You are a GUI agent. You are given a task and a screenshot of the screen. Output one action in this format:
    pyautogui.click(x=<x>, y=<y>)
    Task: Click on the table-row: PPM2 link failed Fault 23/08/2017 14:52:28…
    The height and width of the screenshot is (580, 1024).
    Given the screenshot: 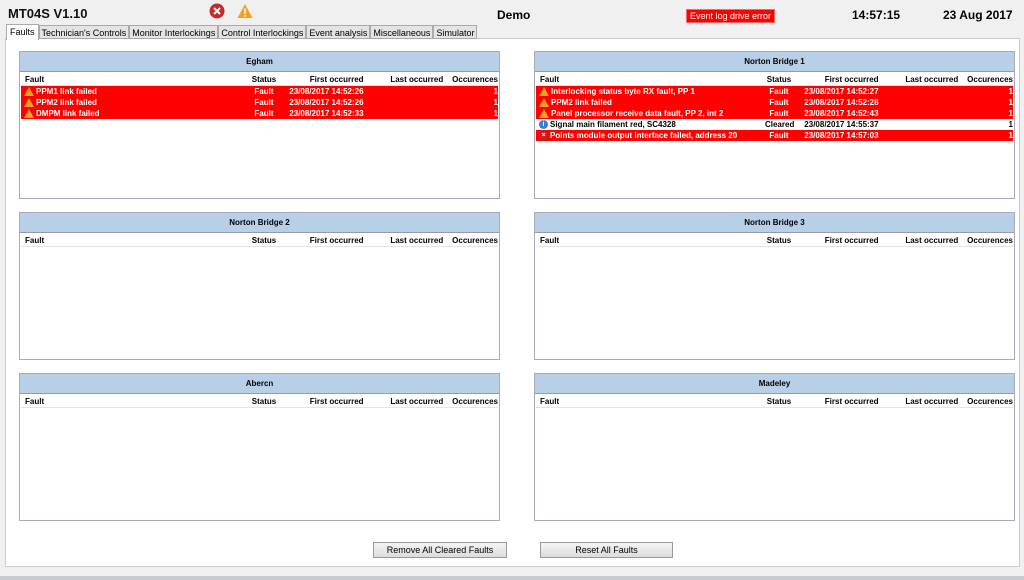 What is the action you would take?
    pyautogui.click(x=774, y=102)
    